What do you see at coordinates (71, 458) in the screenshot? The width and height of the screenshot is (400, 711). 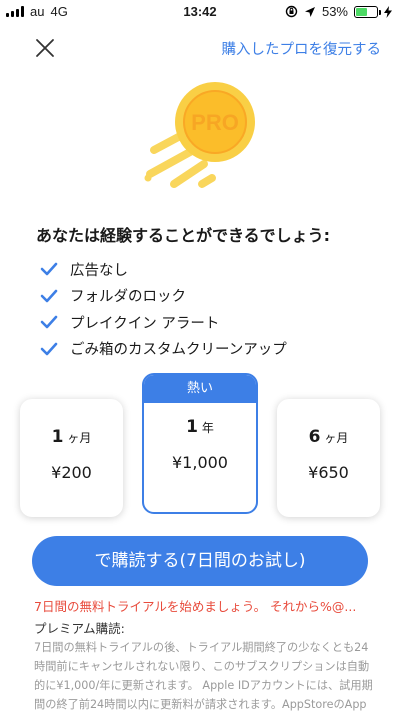 I see `plan-card-1-month: 1 ヶ月 ¥200` at bounding box center [71, 458].